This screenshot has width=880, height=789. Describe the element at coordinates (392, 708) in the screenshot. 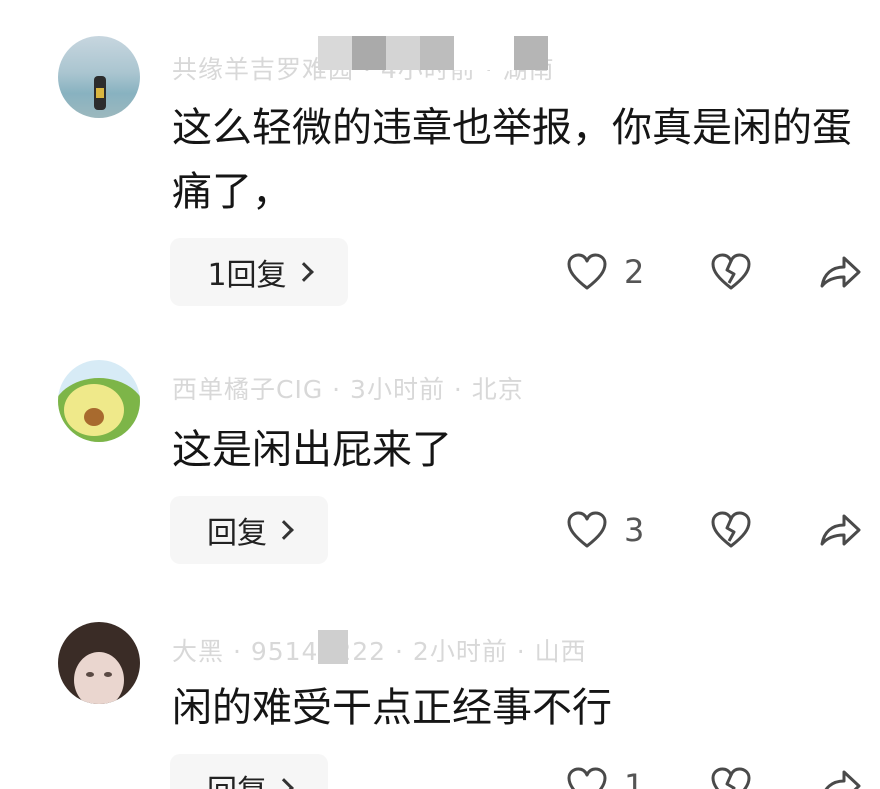

I see `comment-text: 闲的难受干点正经事不行` at that location.